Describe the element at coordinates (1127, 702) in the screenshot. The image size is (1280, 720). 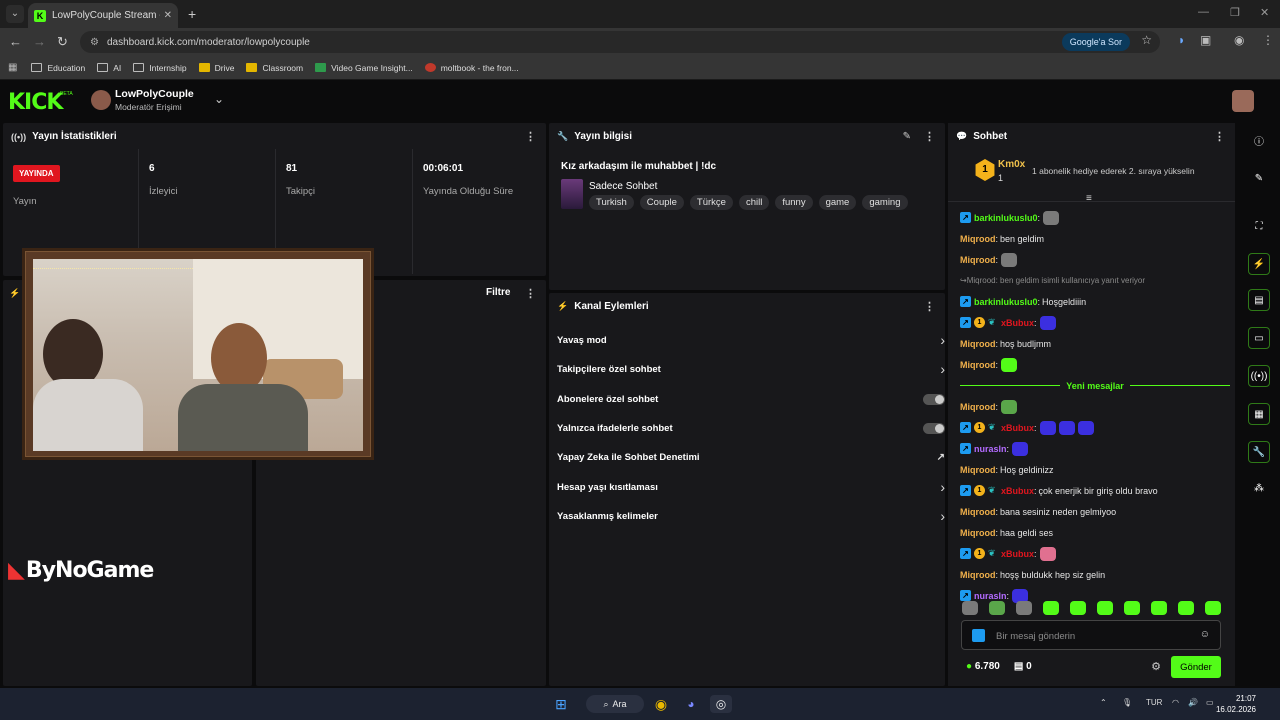
I see `microphone-icon: 🎙` at that location.